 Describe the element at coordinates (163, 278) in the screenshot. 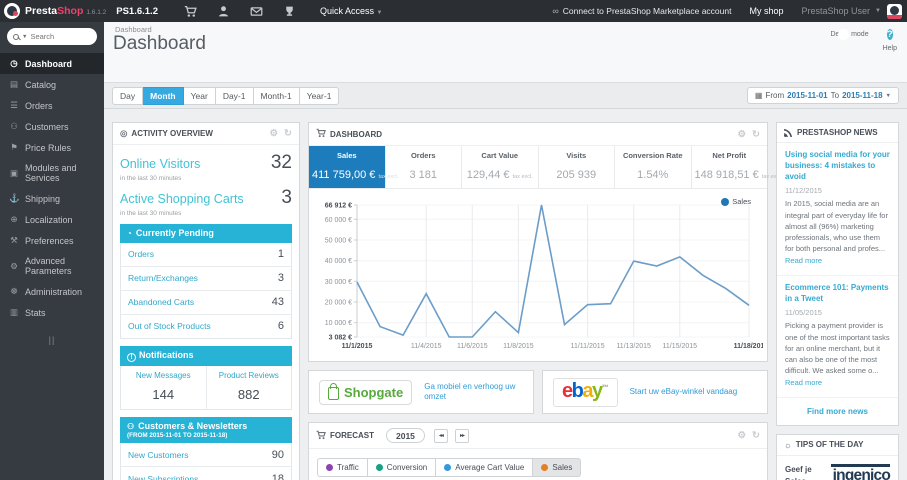

I see `pending-returns-link: Return/Exchanges` at that location.